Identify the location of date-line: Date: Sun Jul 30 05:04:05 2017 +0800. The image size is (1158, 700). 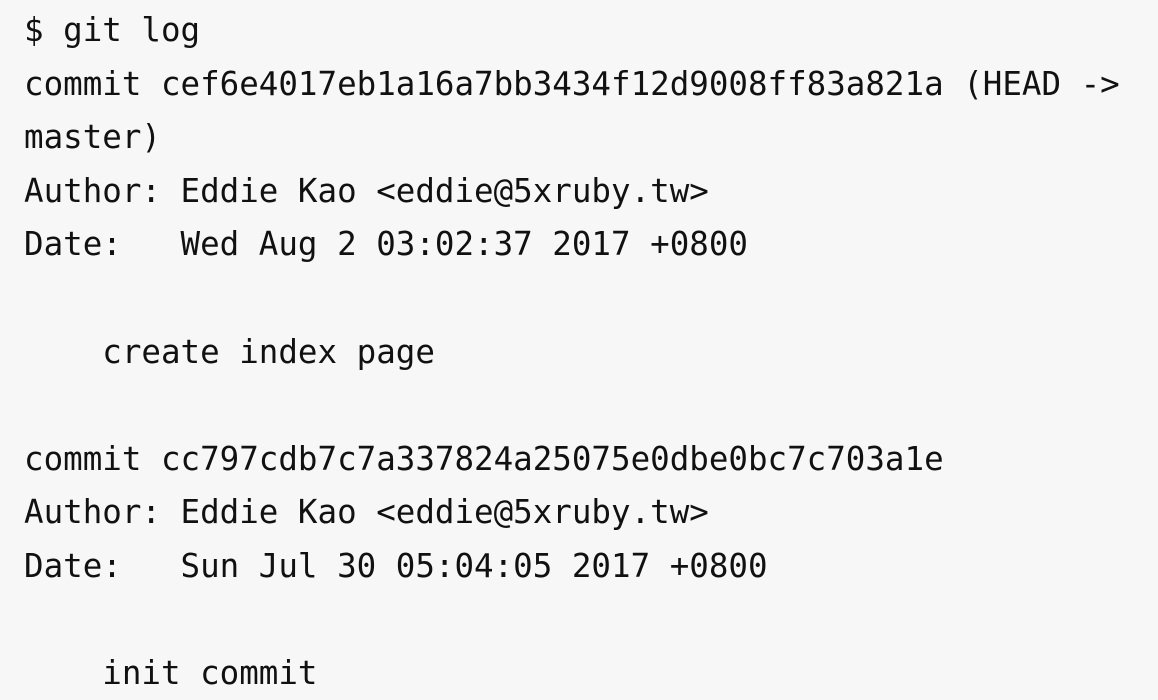
(396, 565).